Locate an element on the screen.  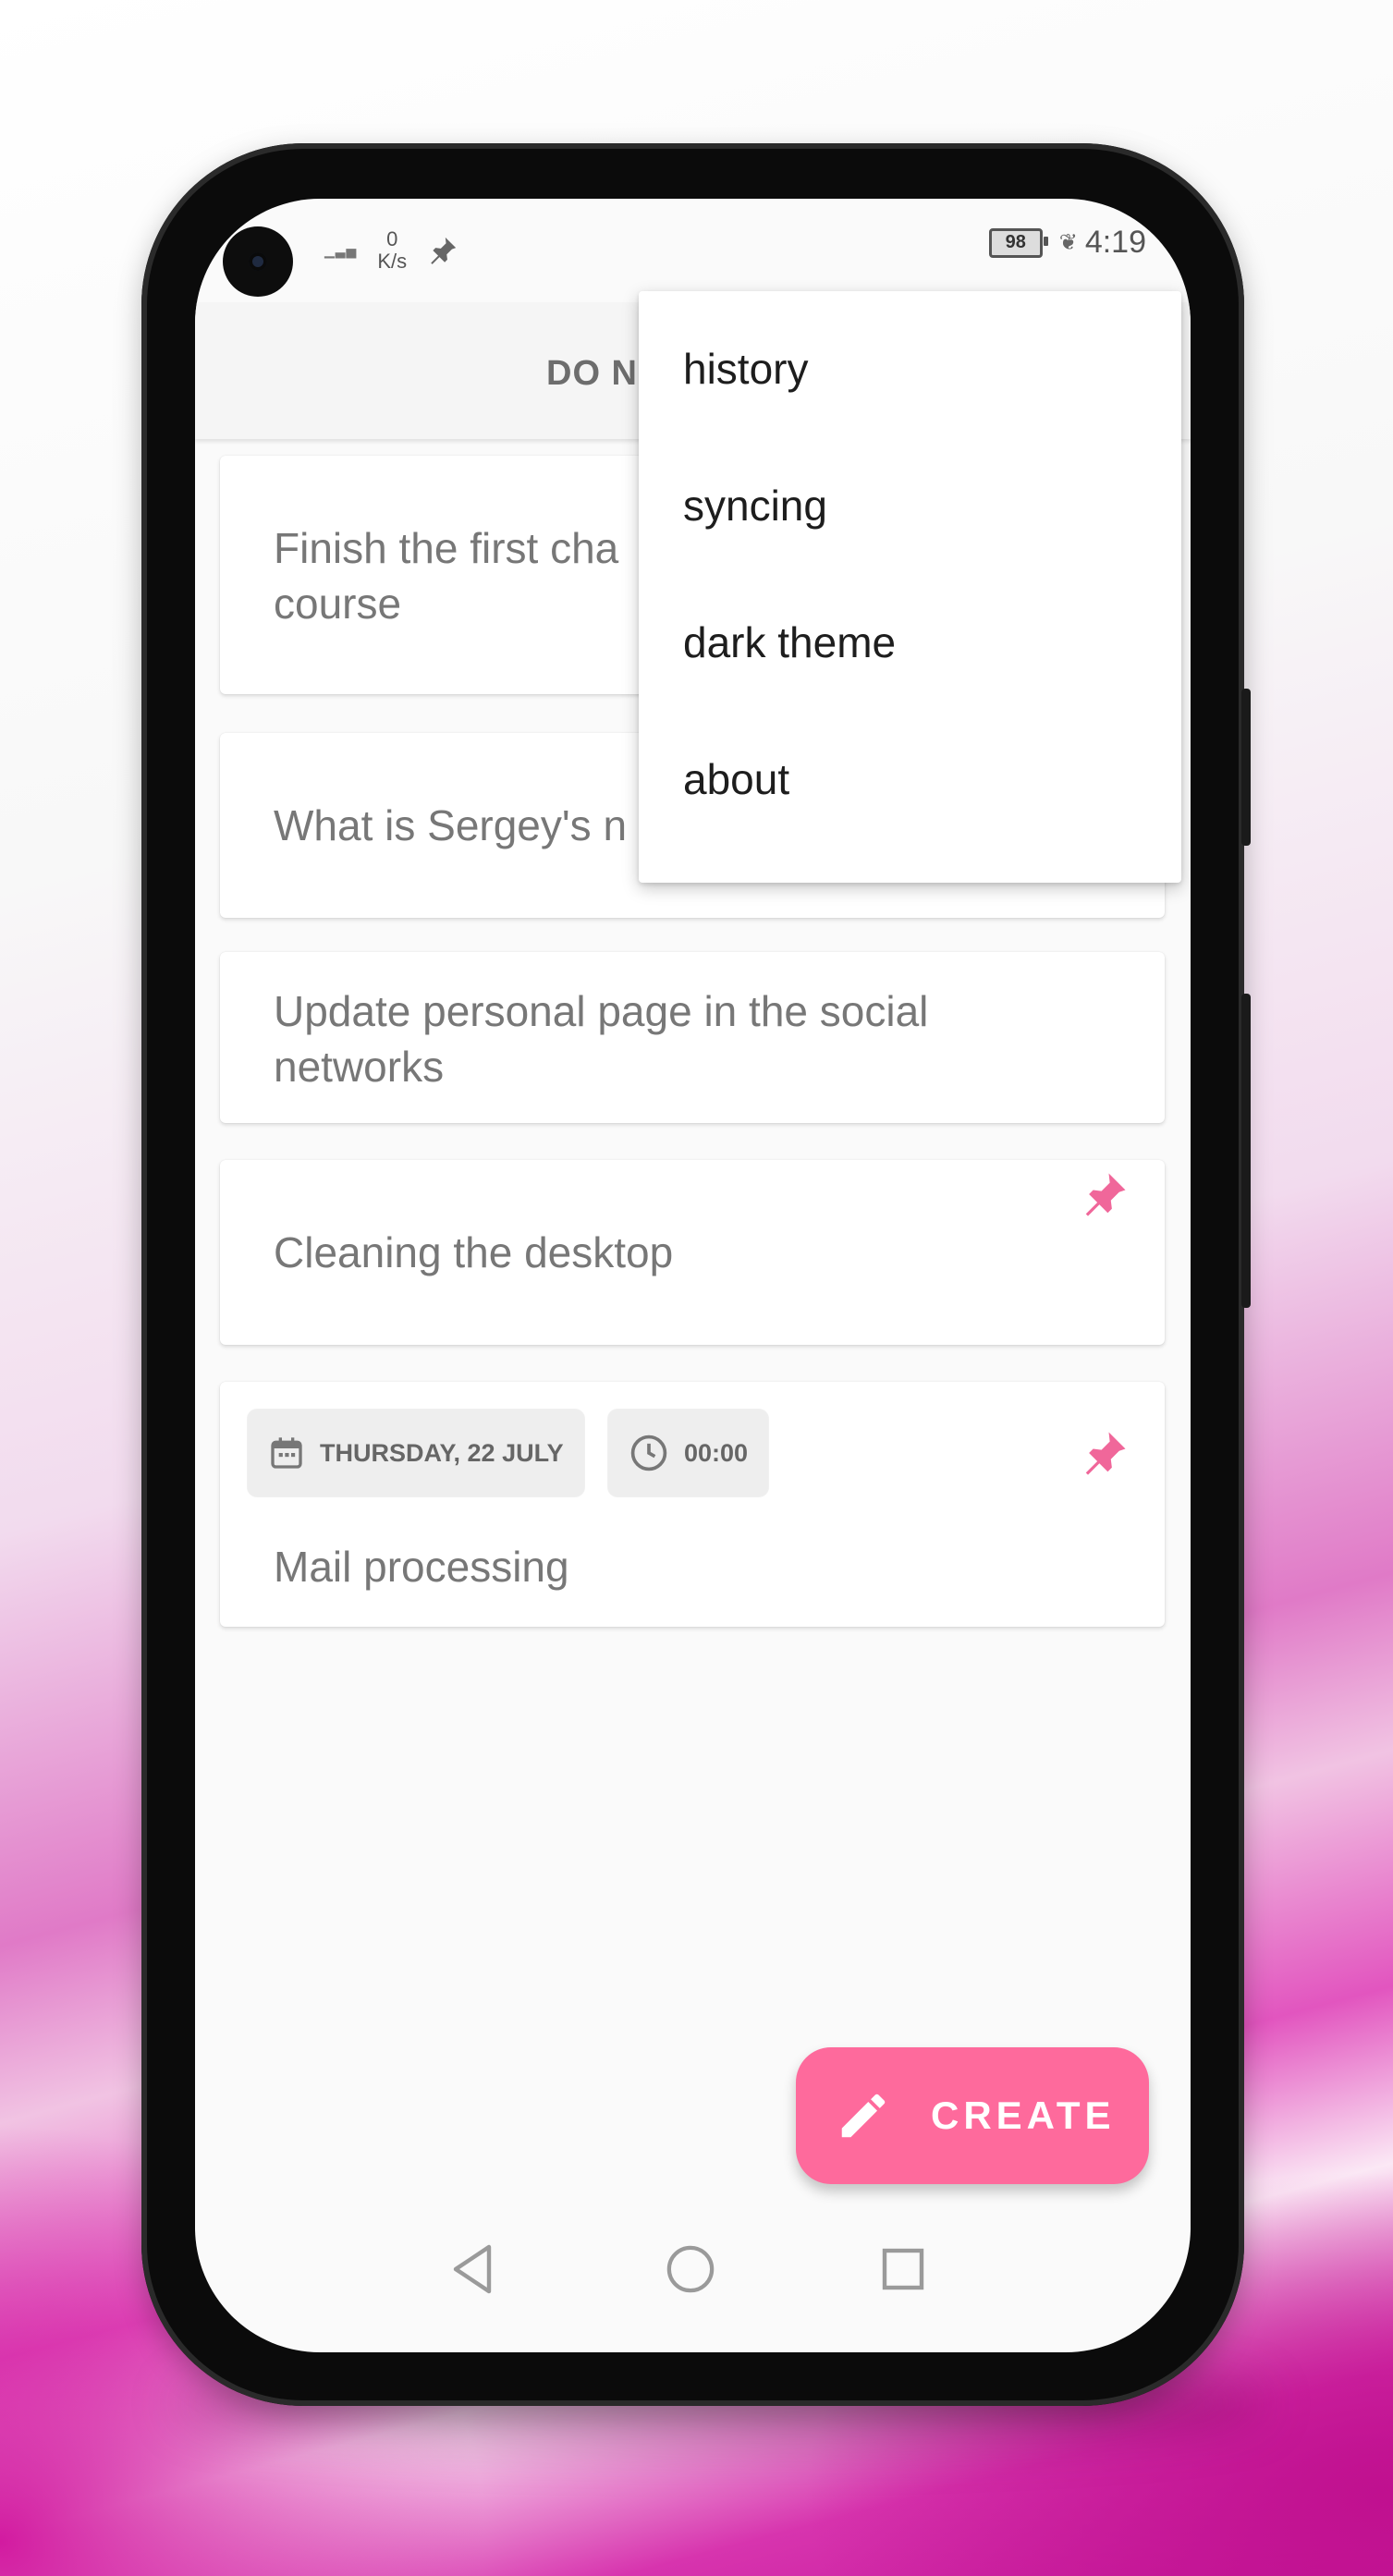
date-chip: THURSDAY, 22 JULY is located at coordinates (416, 1453).